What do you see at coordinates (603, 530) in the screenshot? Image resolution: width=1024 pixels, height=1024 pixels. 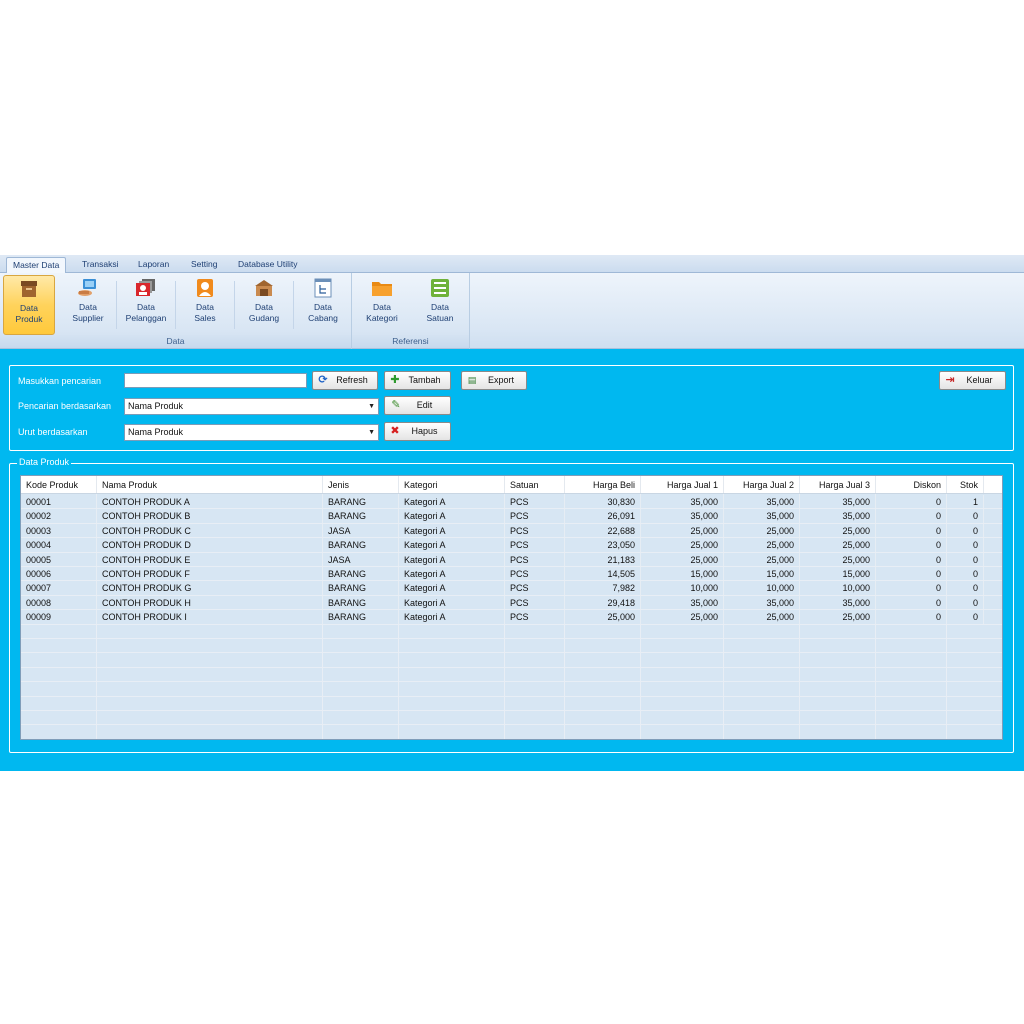 I see `table-cell: 22,688` at bounding box center [603, 530].